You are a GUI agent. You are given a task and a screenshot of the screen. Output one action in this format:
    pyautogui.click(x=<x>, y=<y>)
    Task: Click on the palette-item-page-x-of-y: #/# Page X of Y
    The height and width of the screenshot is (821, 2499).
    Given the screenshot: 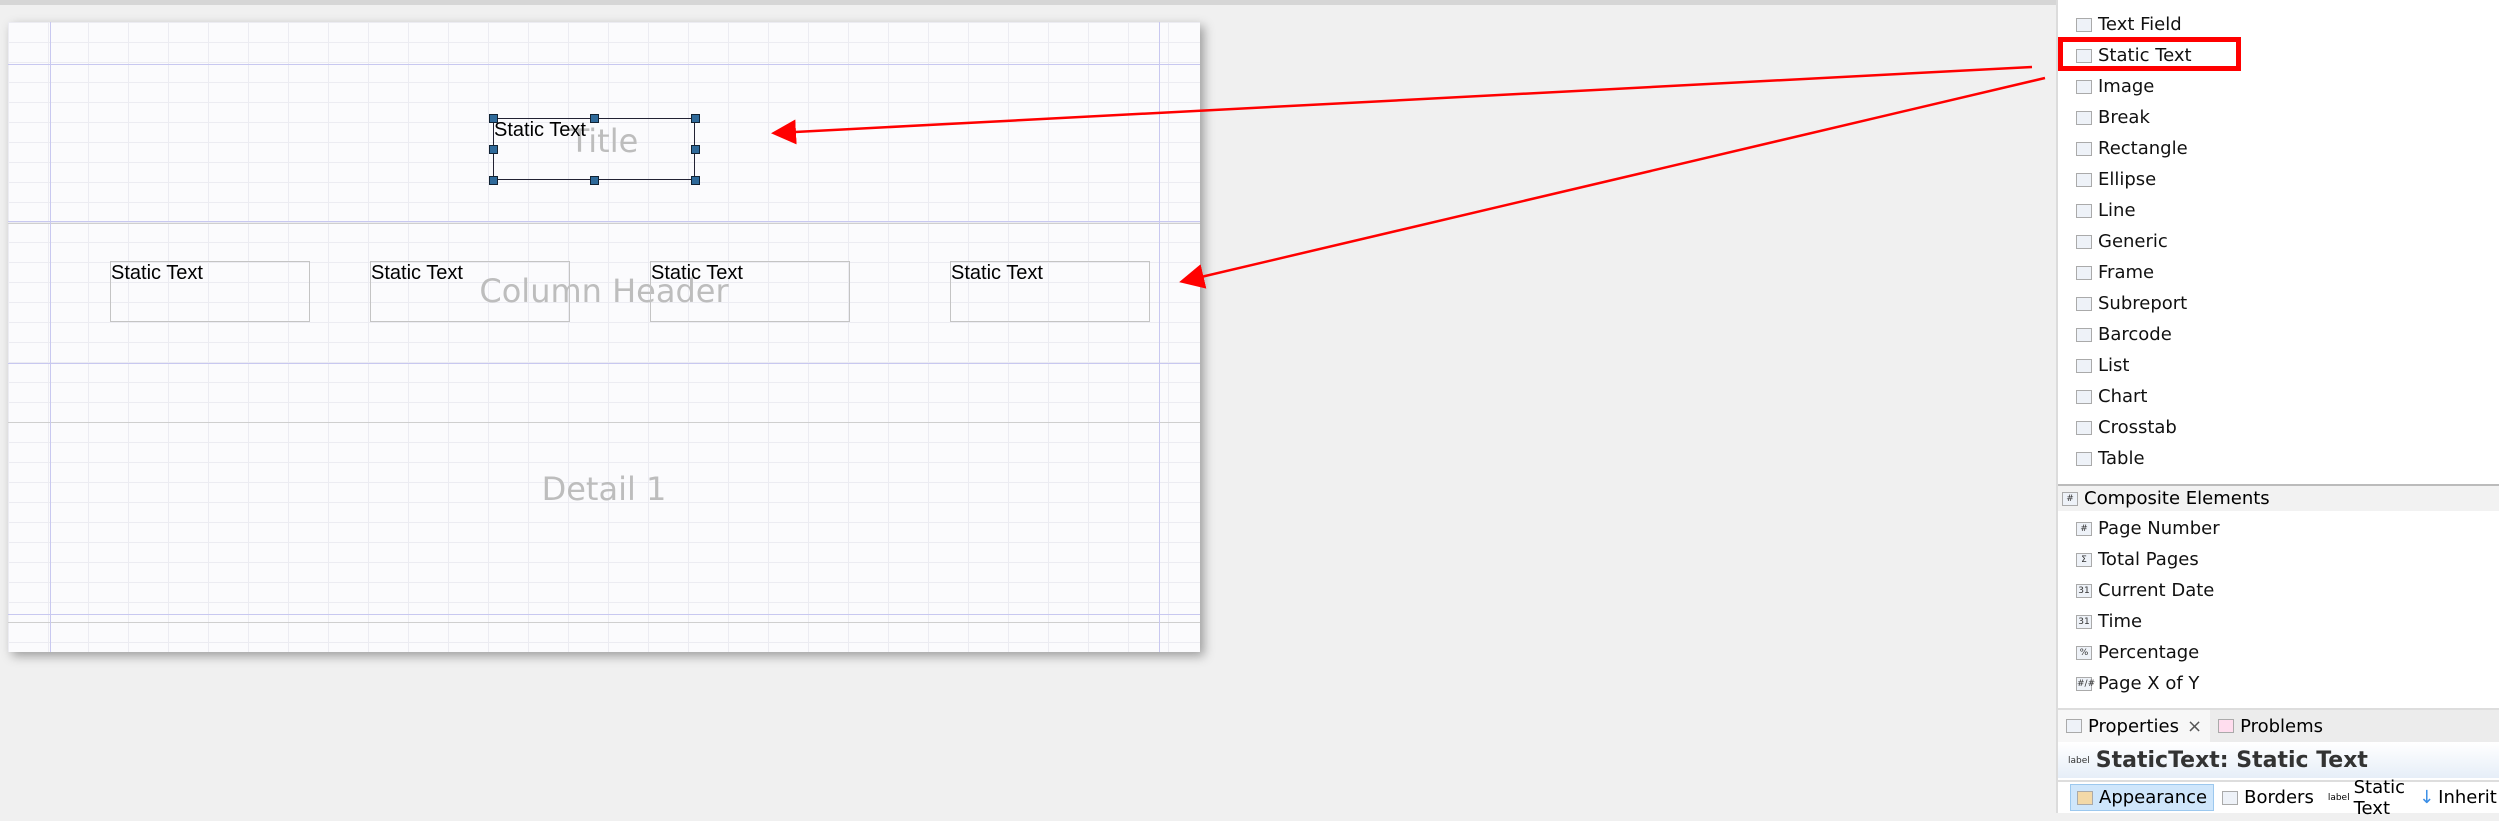 What is the action you would take?
    pyautogui.click(x=2137, y=683)
    